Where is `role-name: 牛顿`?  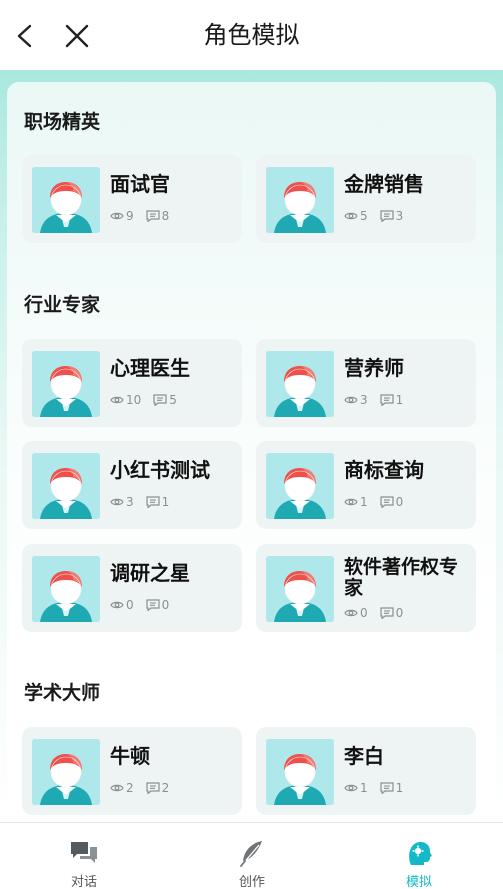
role-name: 牛顿 is located at coordinates (130, 756).